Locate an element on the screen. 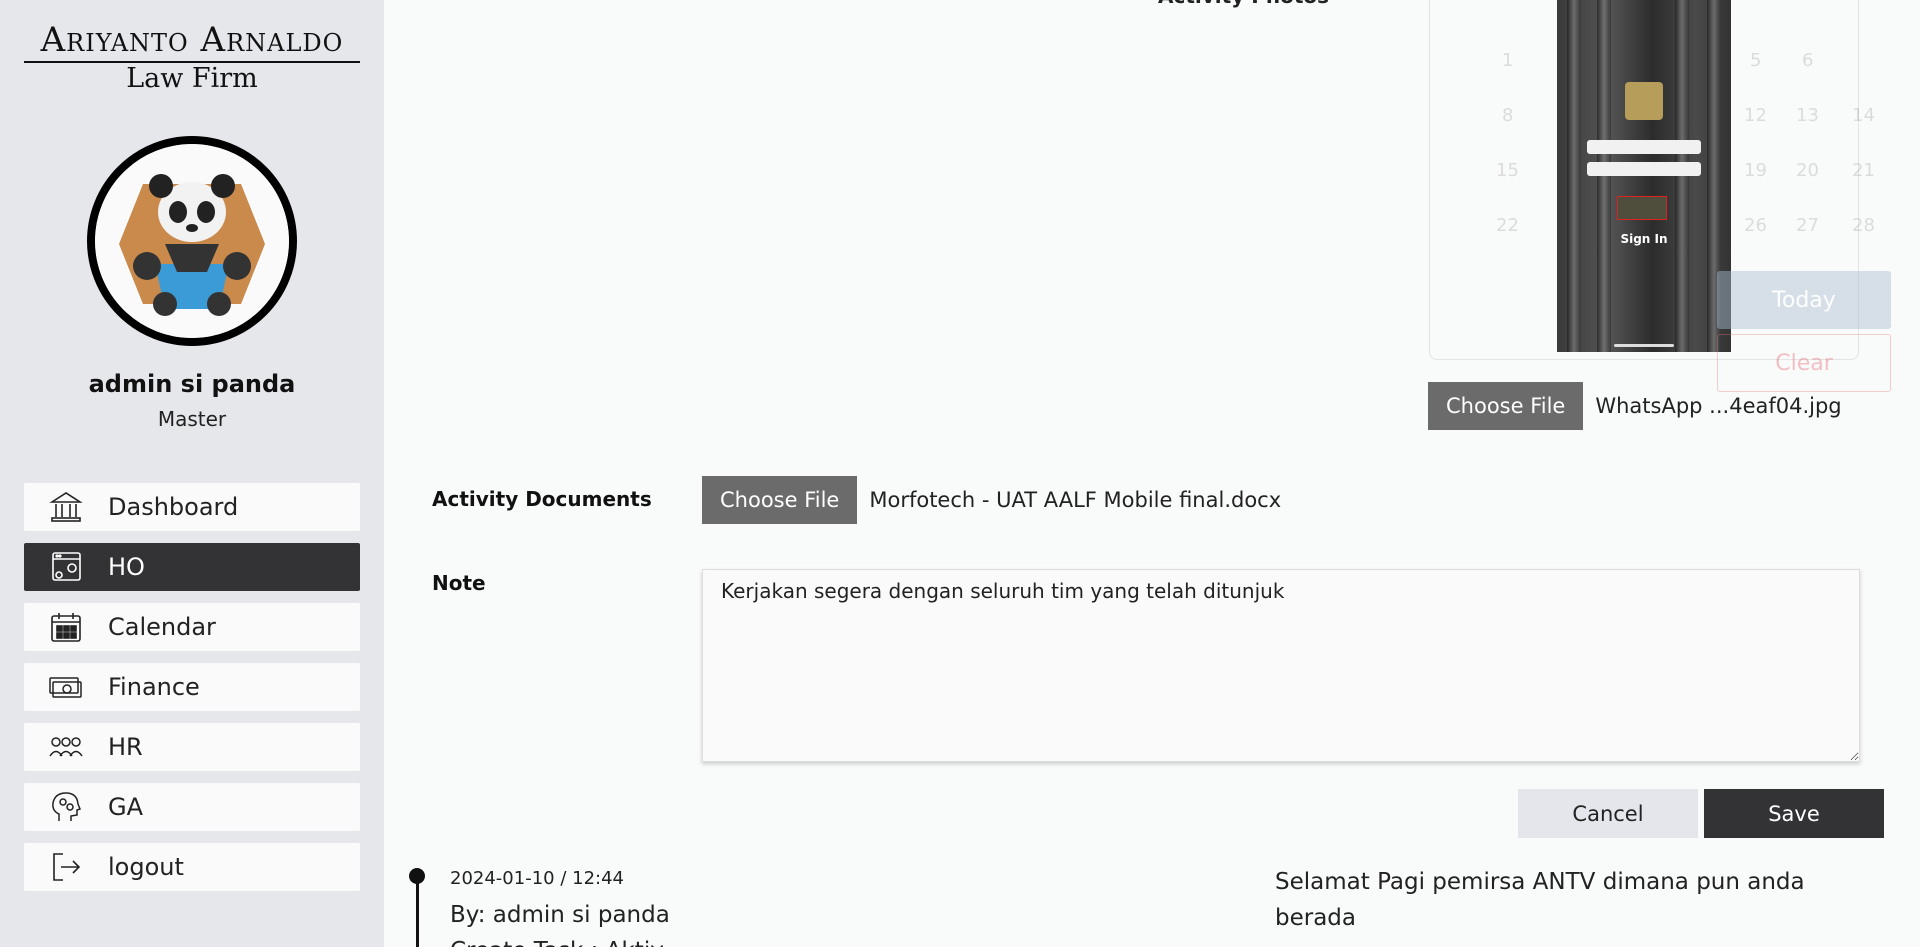  photo-preview-image: Sign In is located at coordinates (1644, 176).